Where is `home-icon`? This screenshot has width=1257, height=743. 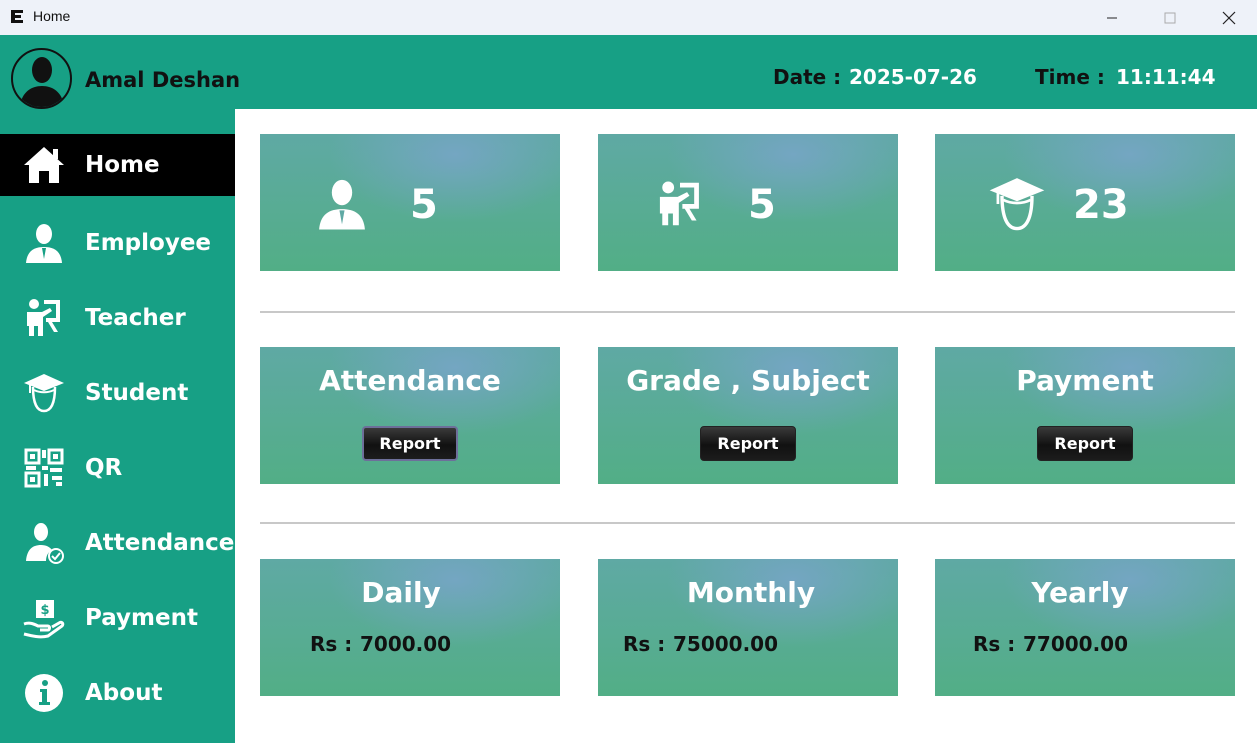 home-icon is located at coordinates (44, 165).